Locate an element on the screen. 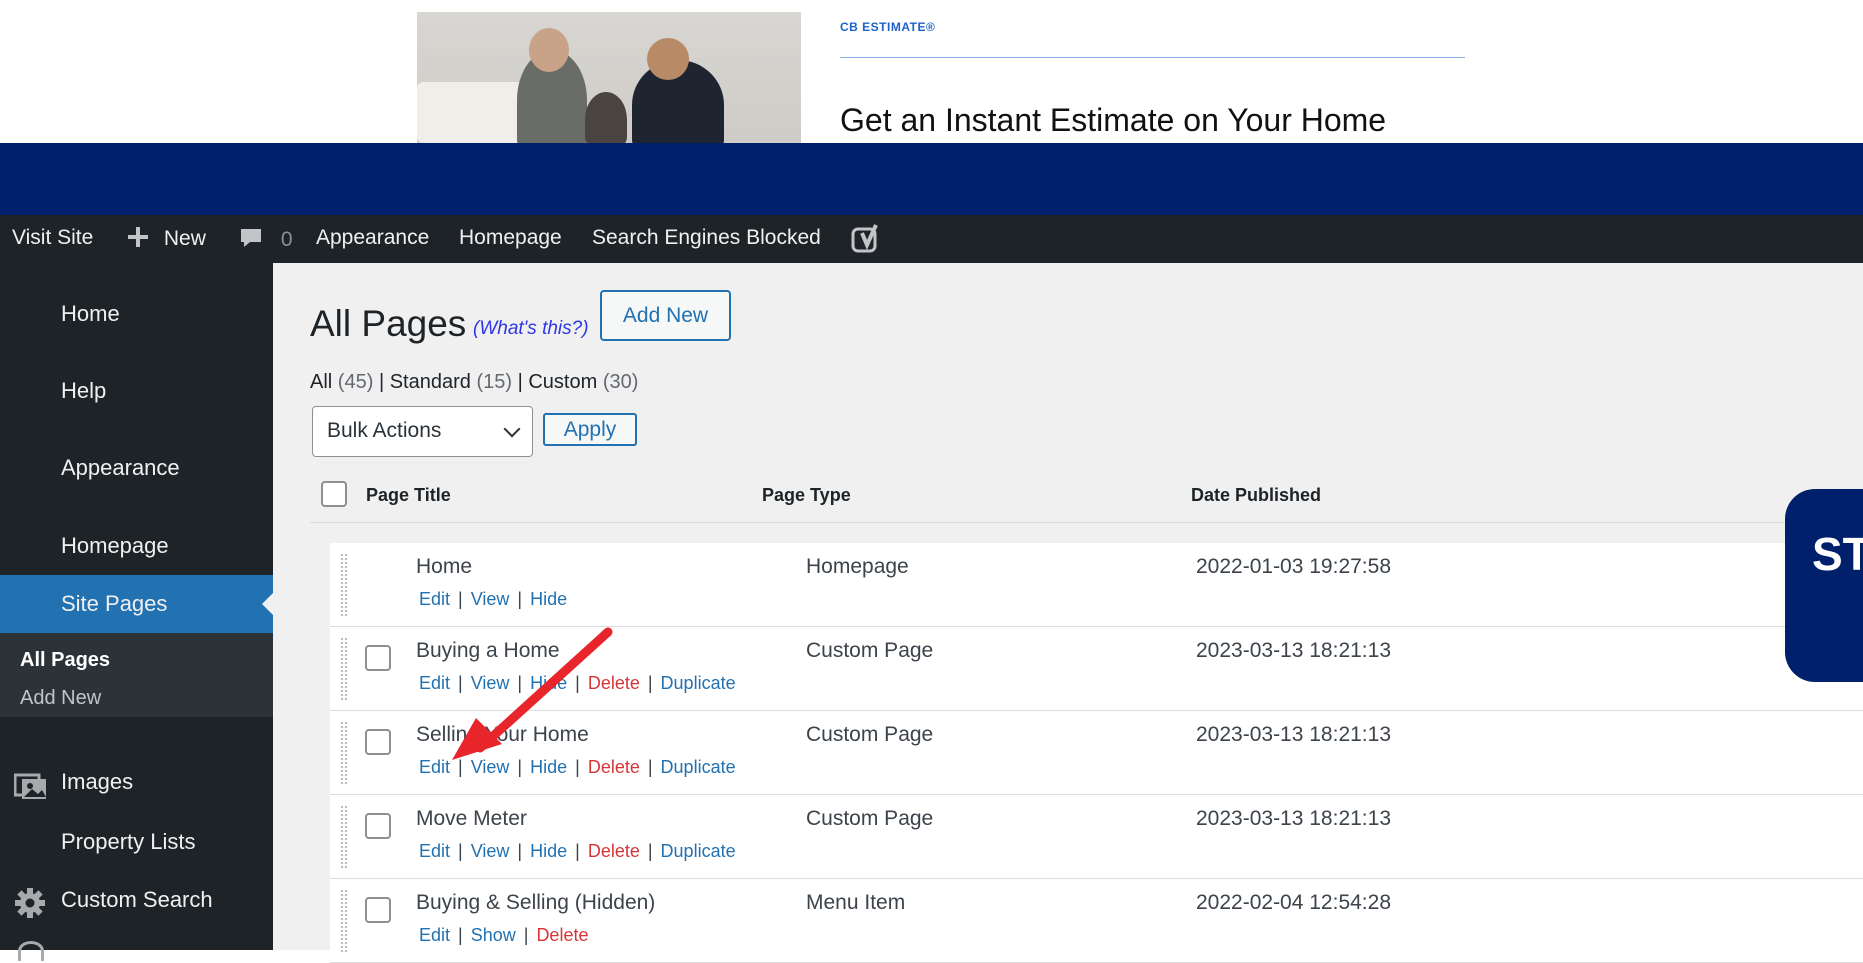  row-title: Buying & Selling (Hidden) is located at coordinates (535, 903).